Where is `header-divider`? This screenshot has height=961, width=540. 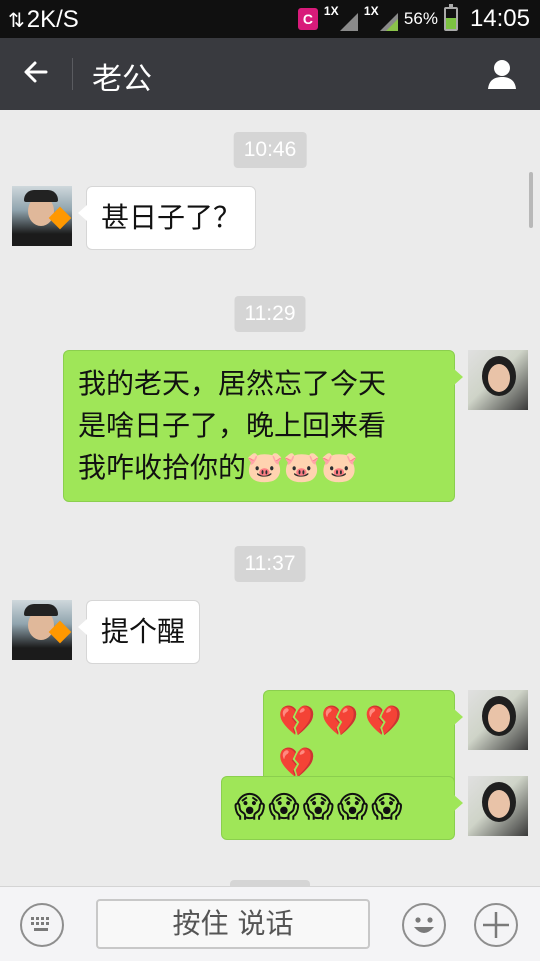
header-divider is located at coordinates (72, 74).